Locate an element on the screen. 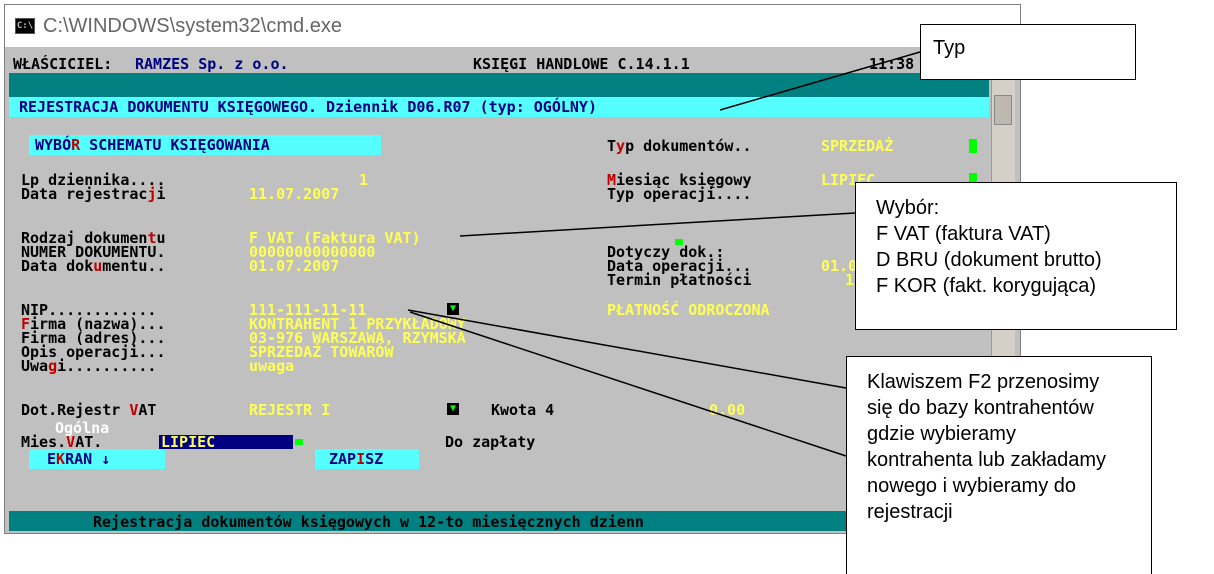 Image resolution: width=1214 pixels, height=574 pixels. f2-pointer-b is located at coordinates (628, 384).